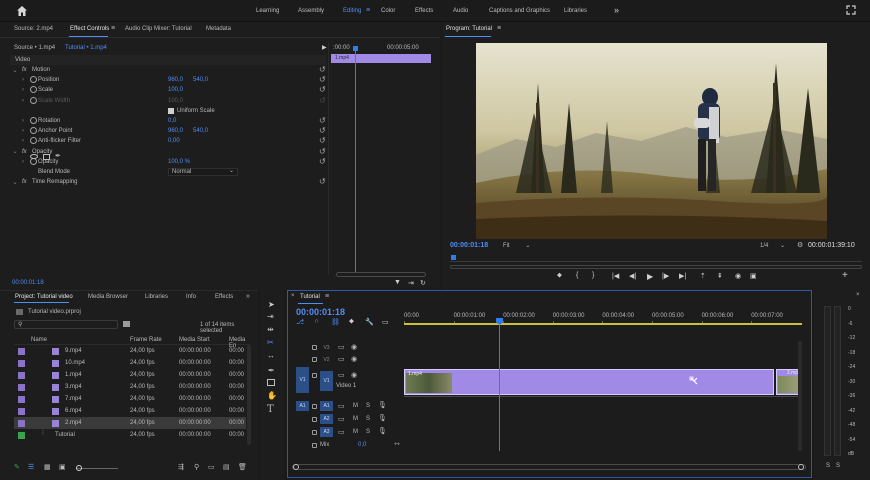  Describe the element at coordinates (181, 467) in the screenshot. I see `automate-to-sequence-icon: ⇶` at that location.